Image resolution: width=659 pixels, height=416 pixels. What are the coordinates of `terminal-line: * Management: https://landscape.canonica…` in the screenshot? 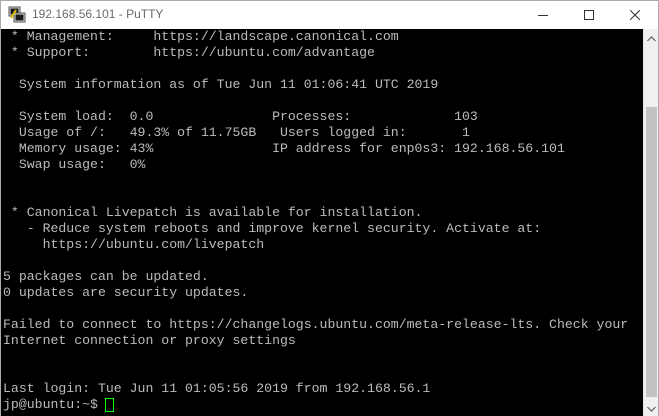 It's located at (201, 36).